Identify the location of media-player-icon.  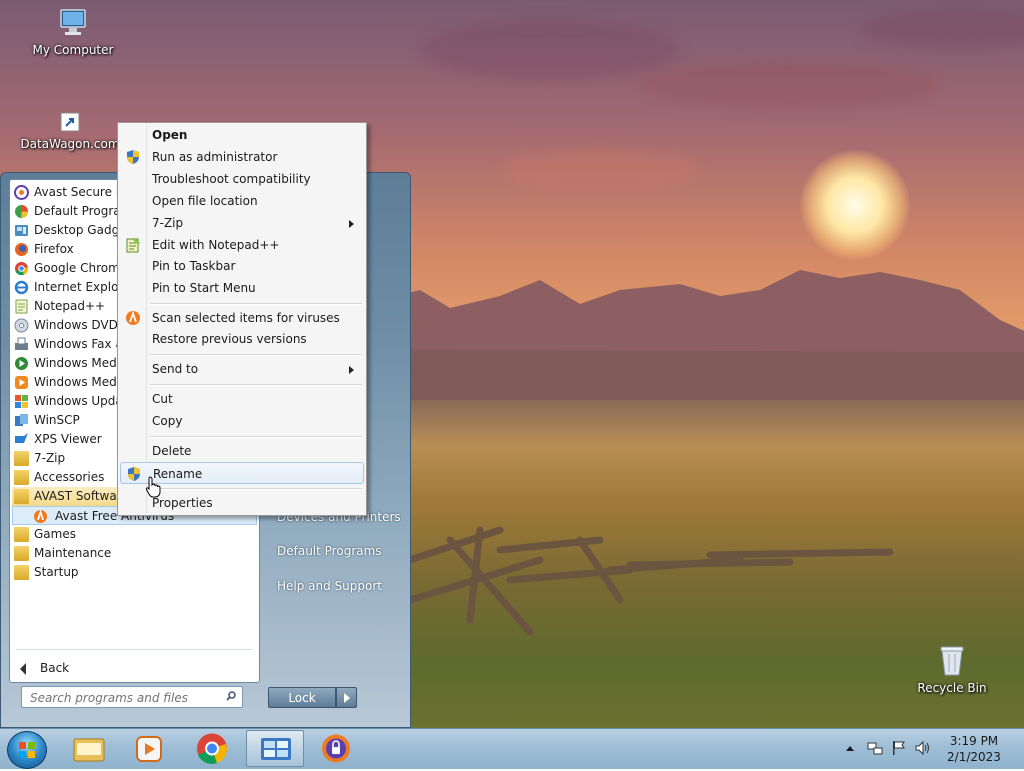
(21, 382).